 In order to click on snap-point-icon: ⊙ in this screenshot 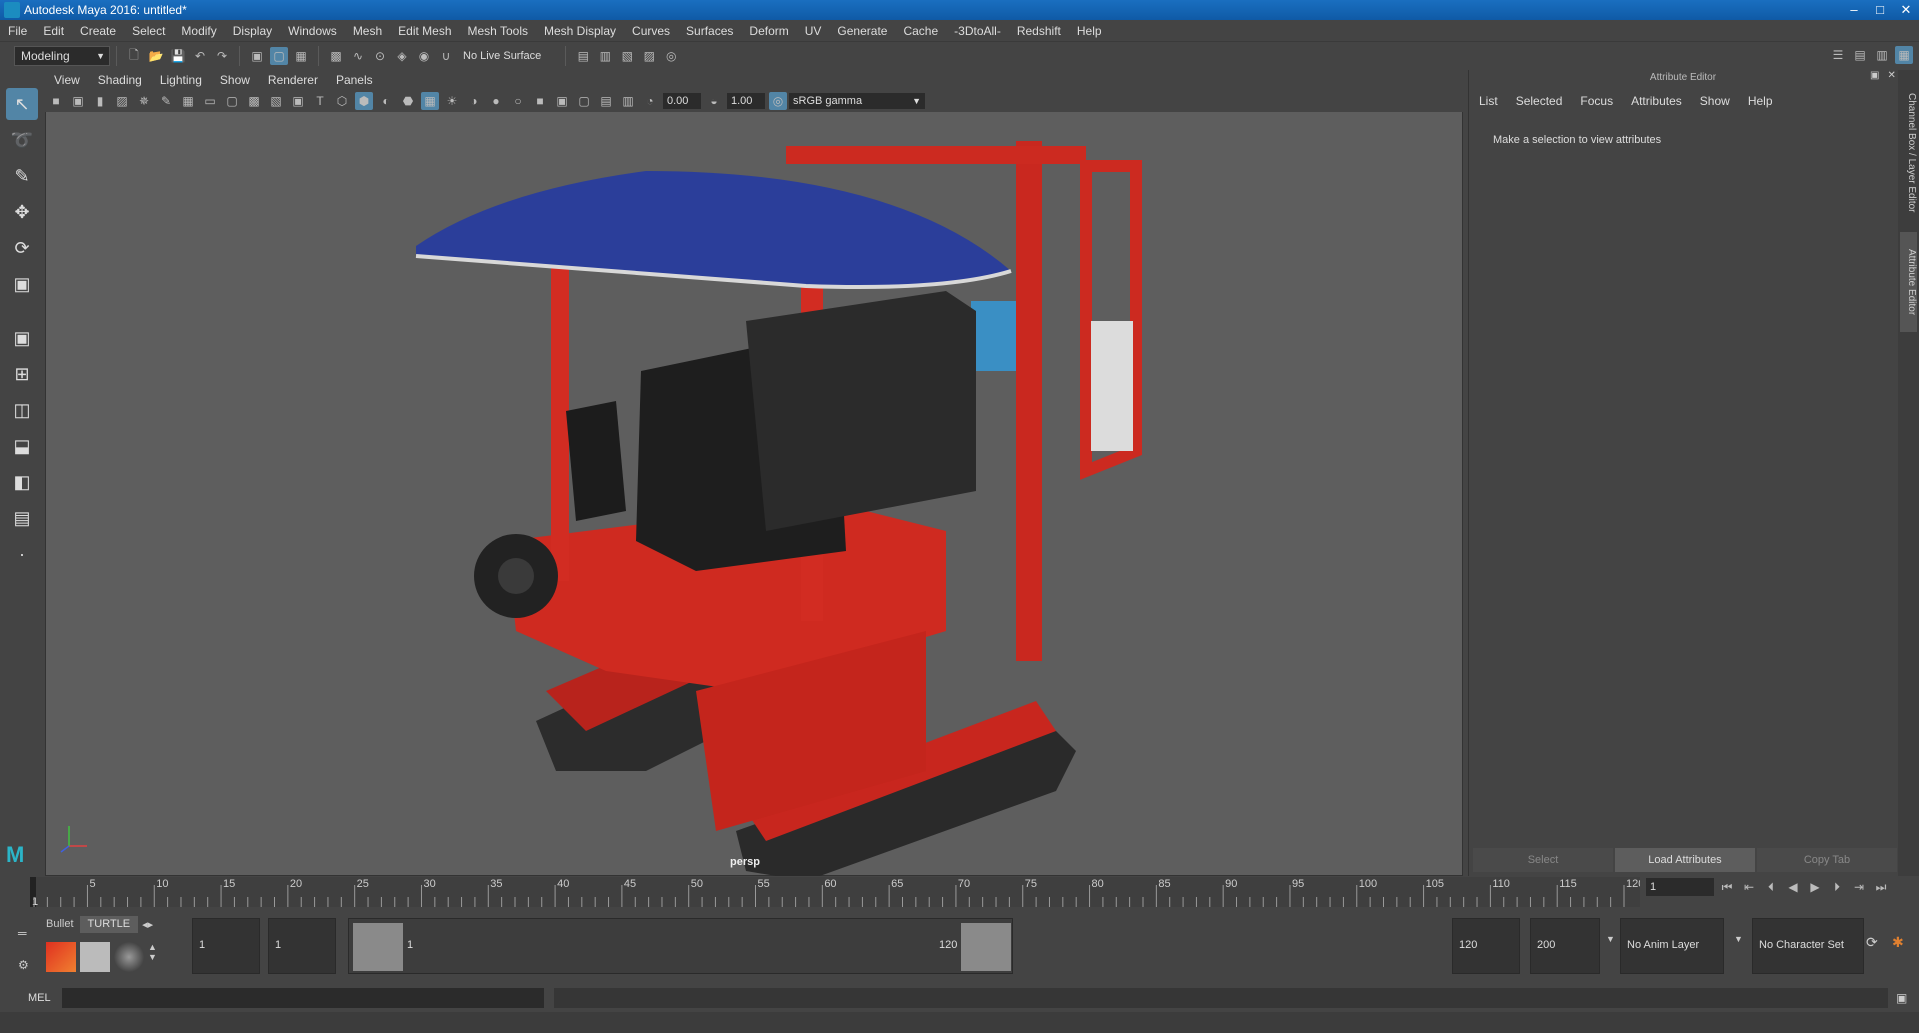, I will do `click(380, 56)`.